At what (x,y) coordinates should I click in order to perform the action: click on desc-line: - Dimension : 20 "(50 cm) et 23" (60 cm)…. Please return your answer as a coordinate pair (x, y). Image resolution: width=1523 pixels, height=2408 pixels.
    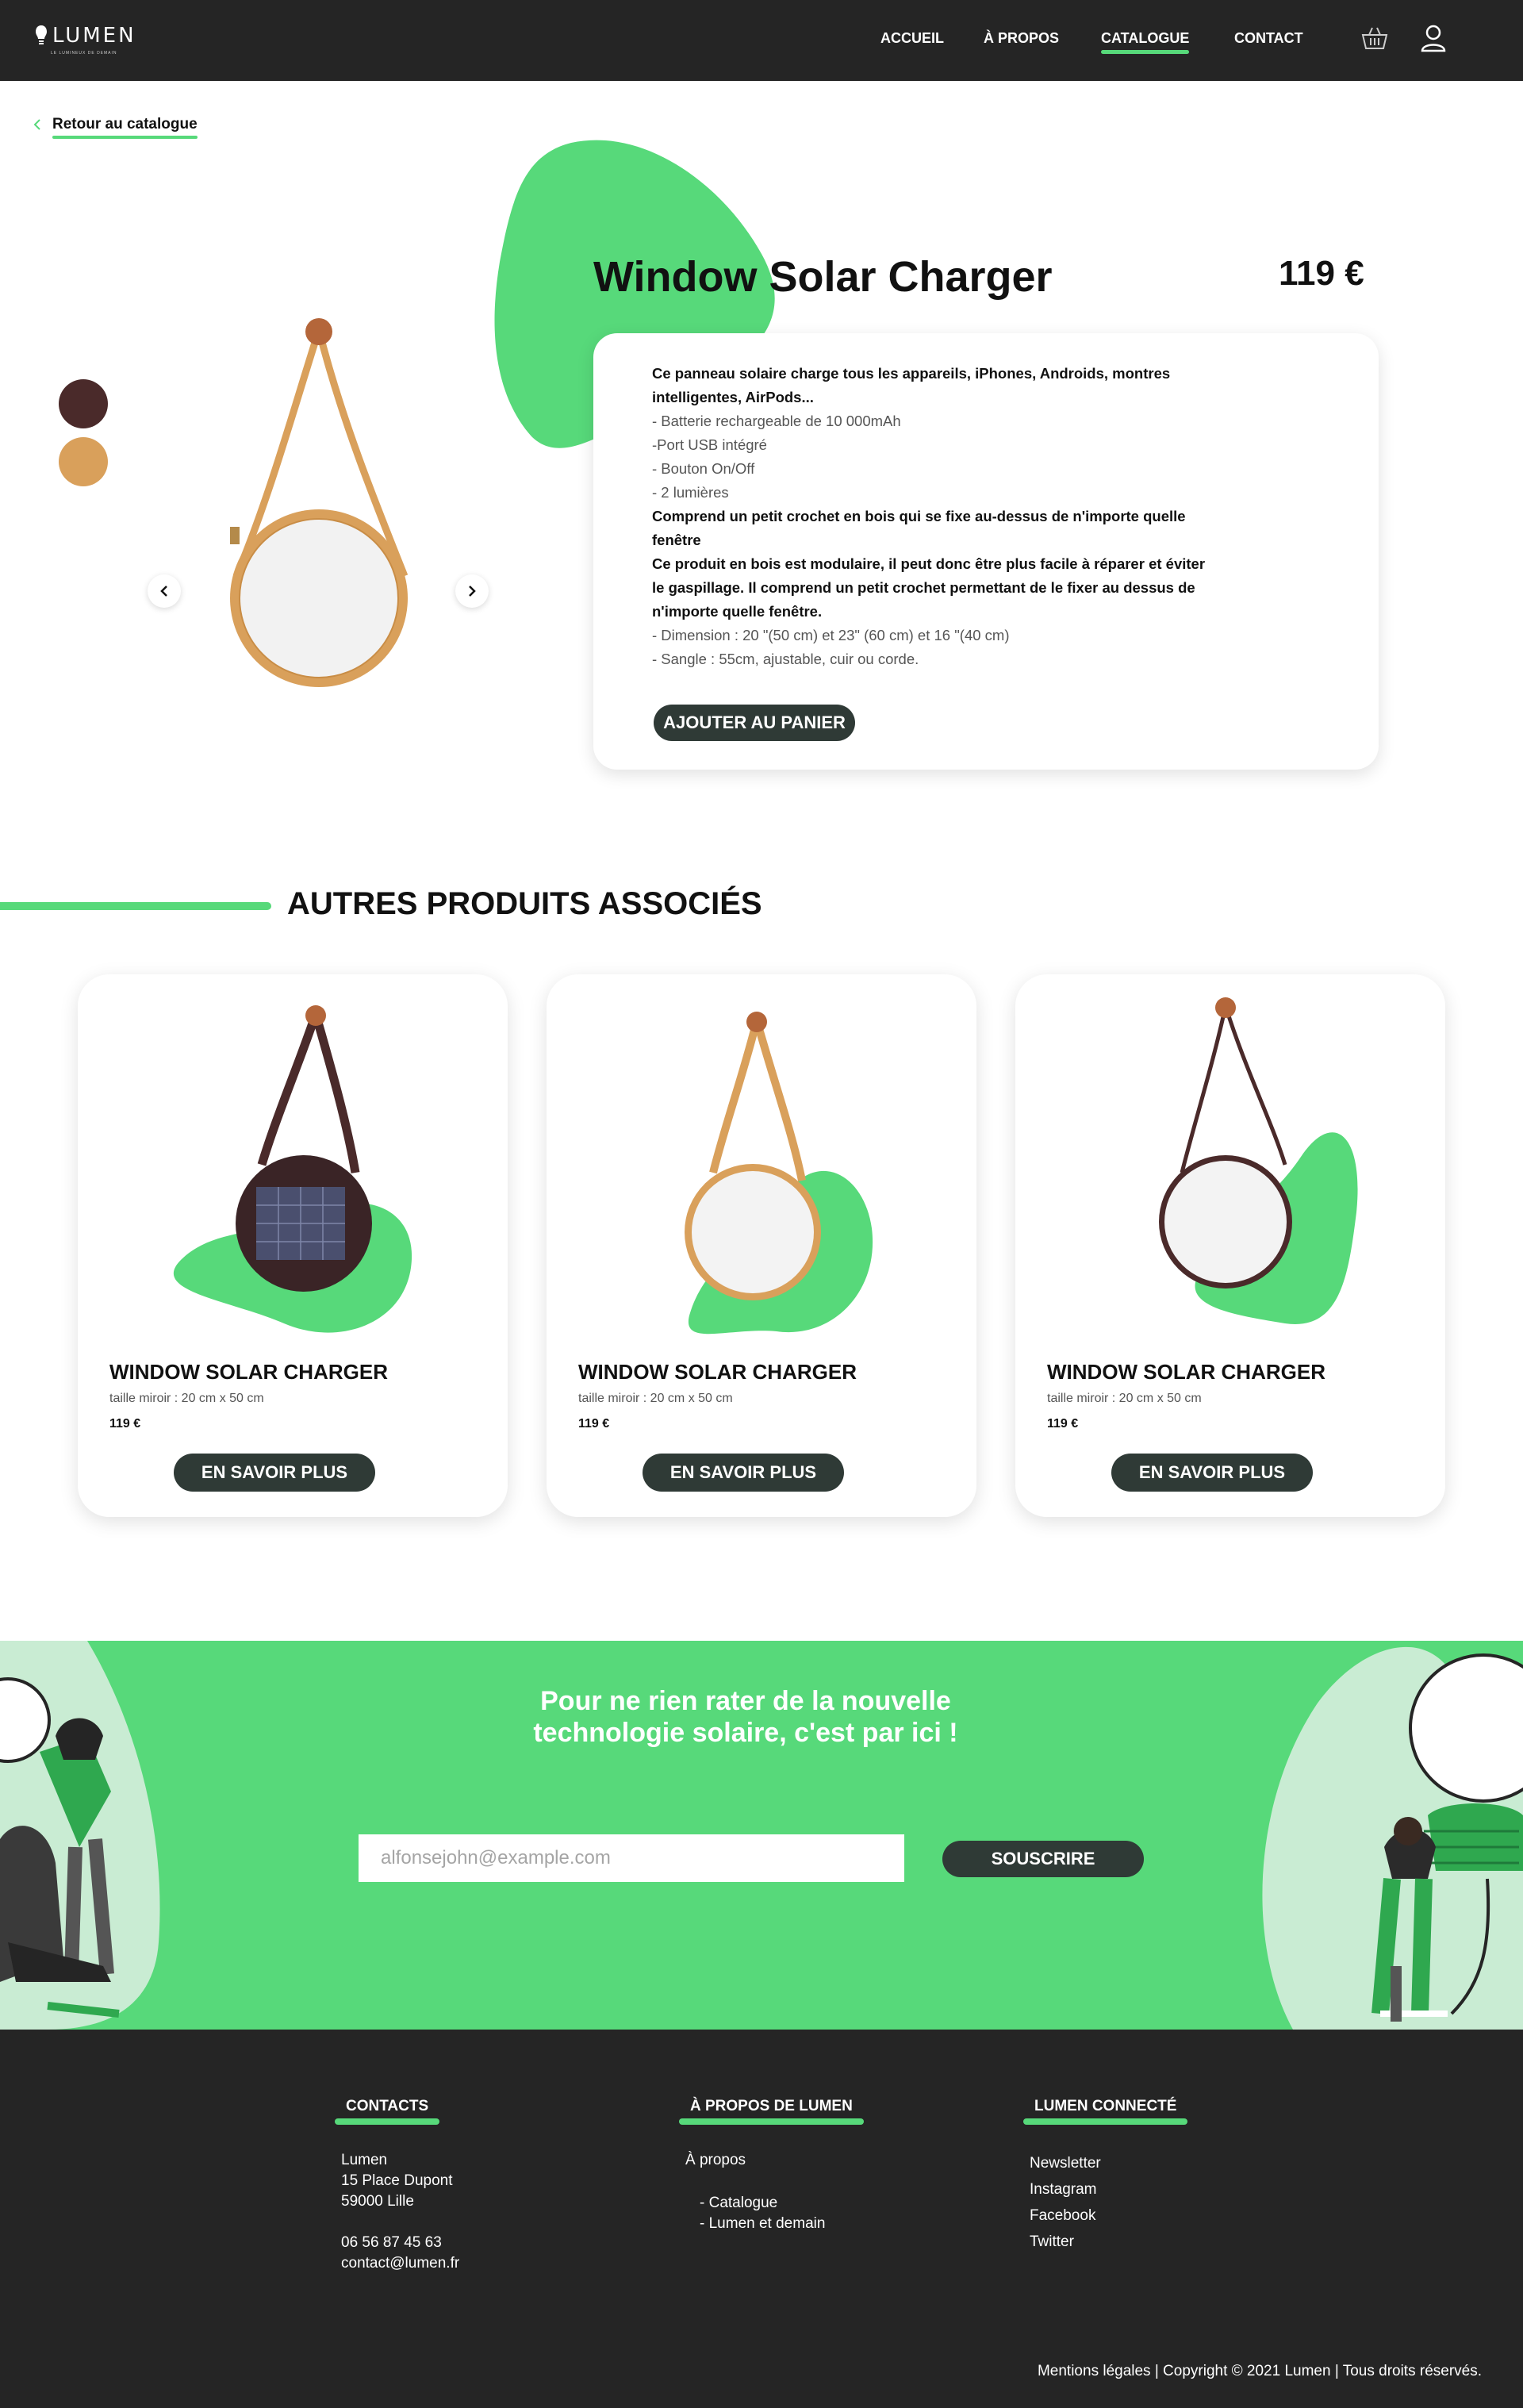
    Looking at the image, I should click on (831, 635).